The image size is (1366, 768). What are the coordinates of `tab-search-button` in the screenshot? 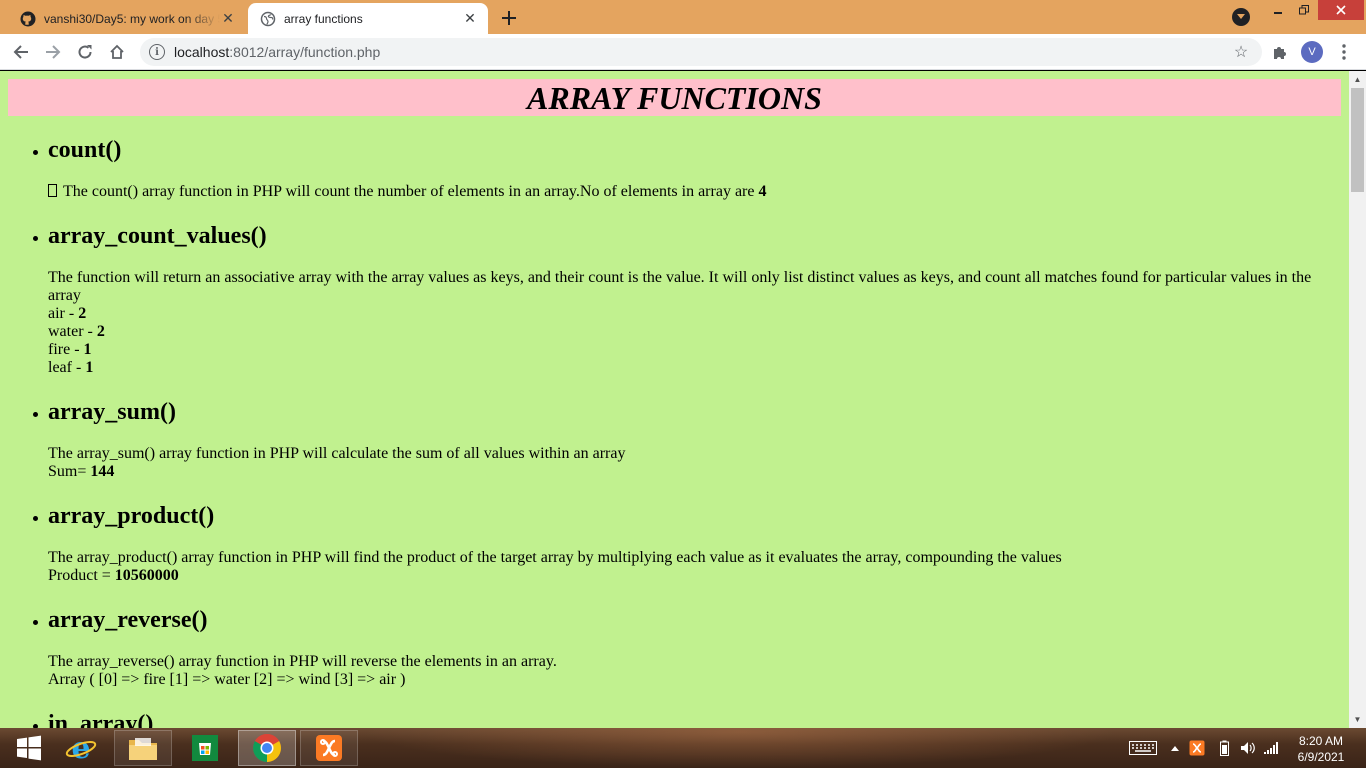 It's located at (1241, 17).